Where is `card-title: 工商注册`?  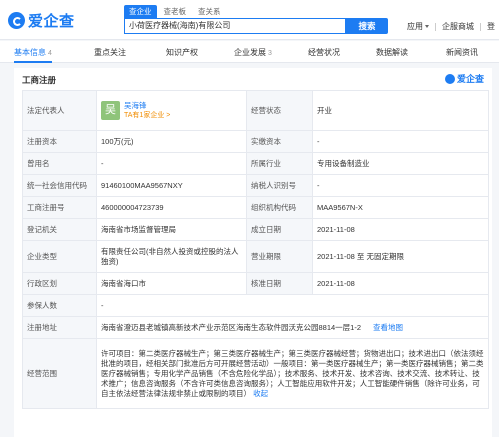 card-title: 工商注册 is located at coordinates (39, 80).